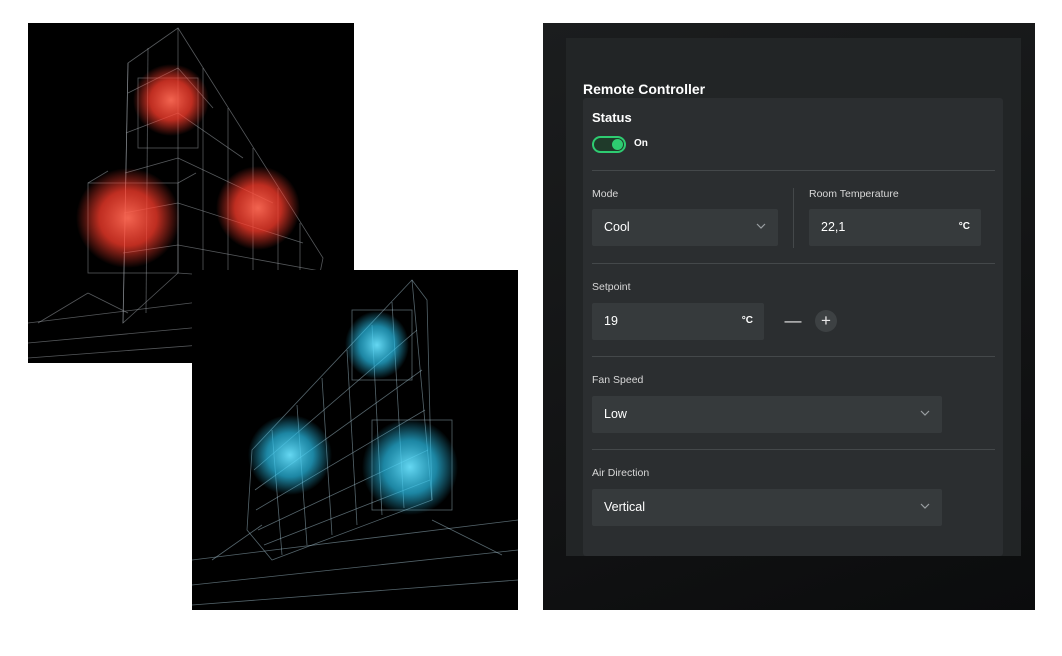  What do you see at coordinates (611, 287) in the screenshot?
I see `setpoint-label: Setpoint` at bounding box center [611, 287].